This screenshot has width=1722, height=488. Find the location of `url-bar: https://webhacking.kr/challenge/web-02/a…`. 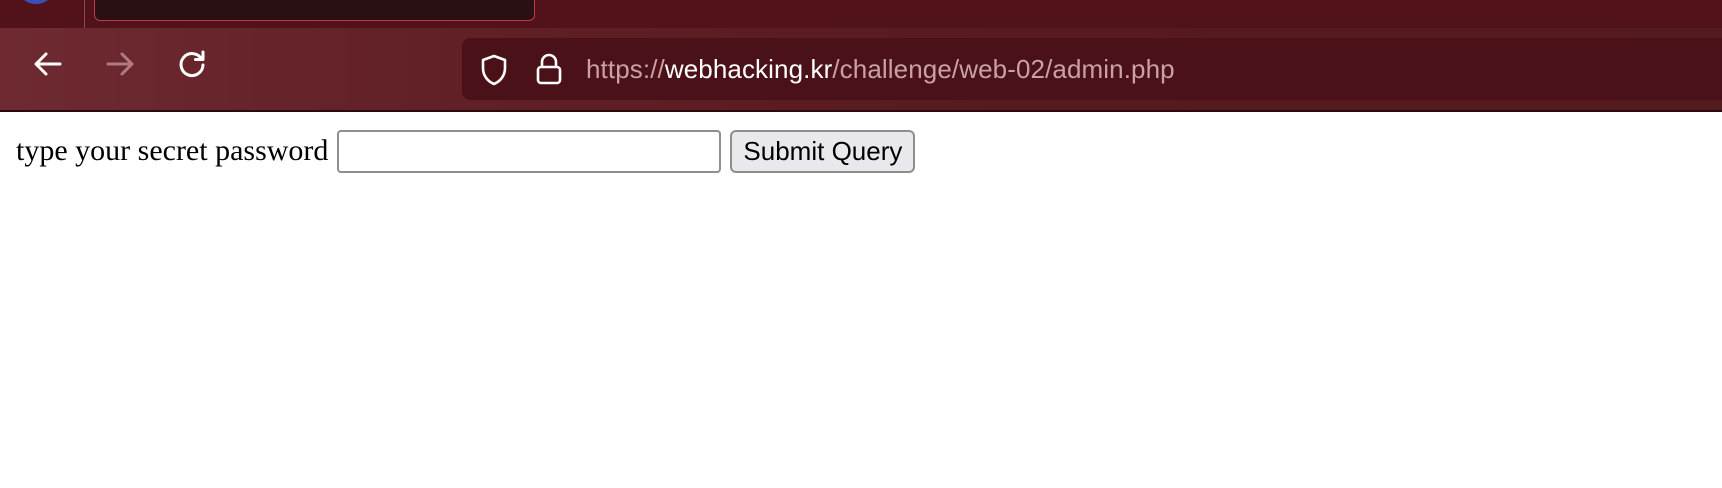

url-bar: https://webhacking.kr/challenge/web-02/a… is located at coordinates (1092, 69).